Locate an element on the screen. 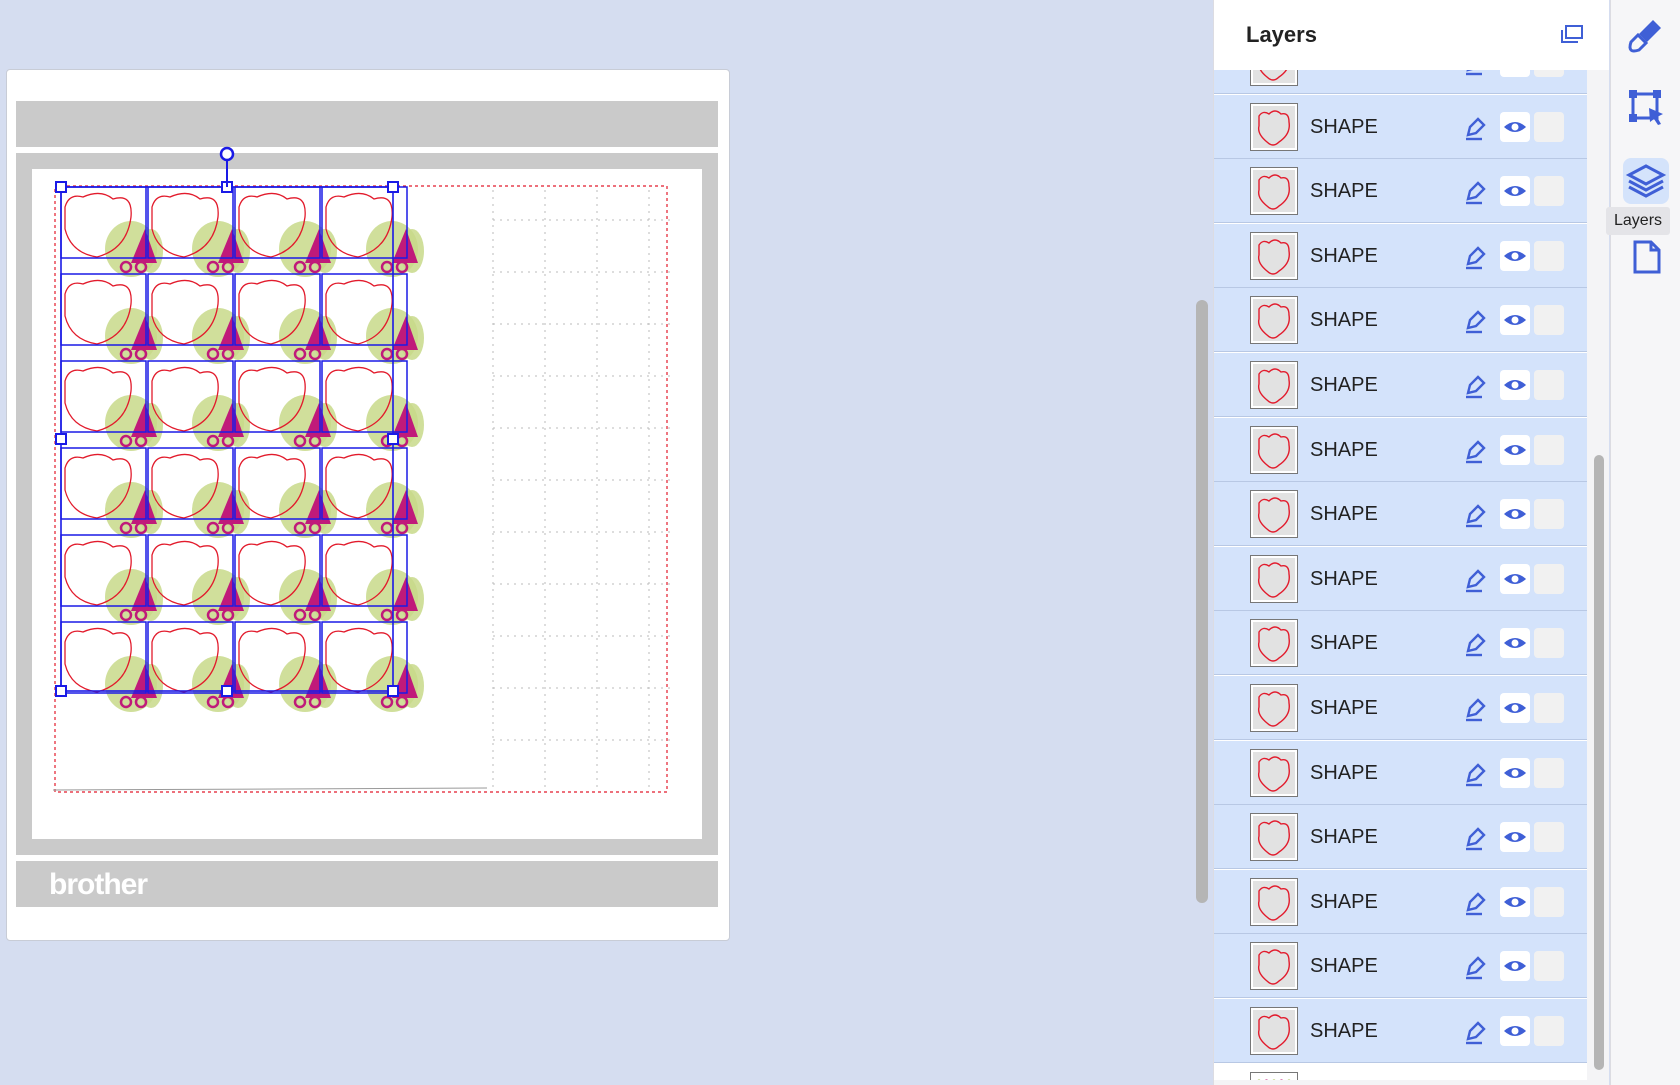 The image size is (1680, 1085). layers-tool-button is located at coordinates (1646, 181).